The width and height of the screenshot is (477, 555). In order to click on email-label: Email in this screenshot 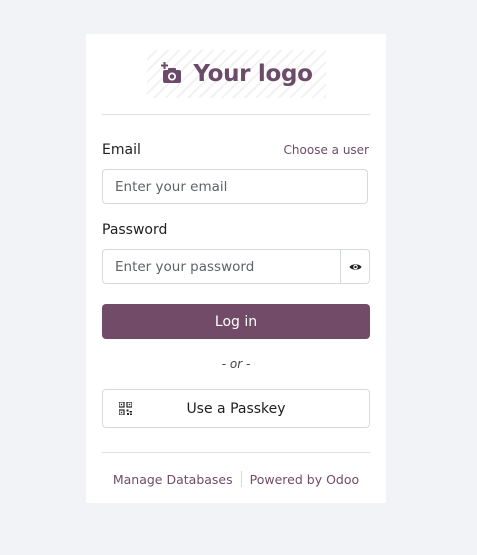, I will do `click(121, 150)`.